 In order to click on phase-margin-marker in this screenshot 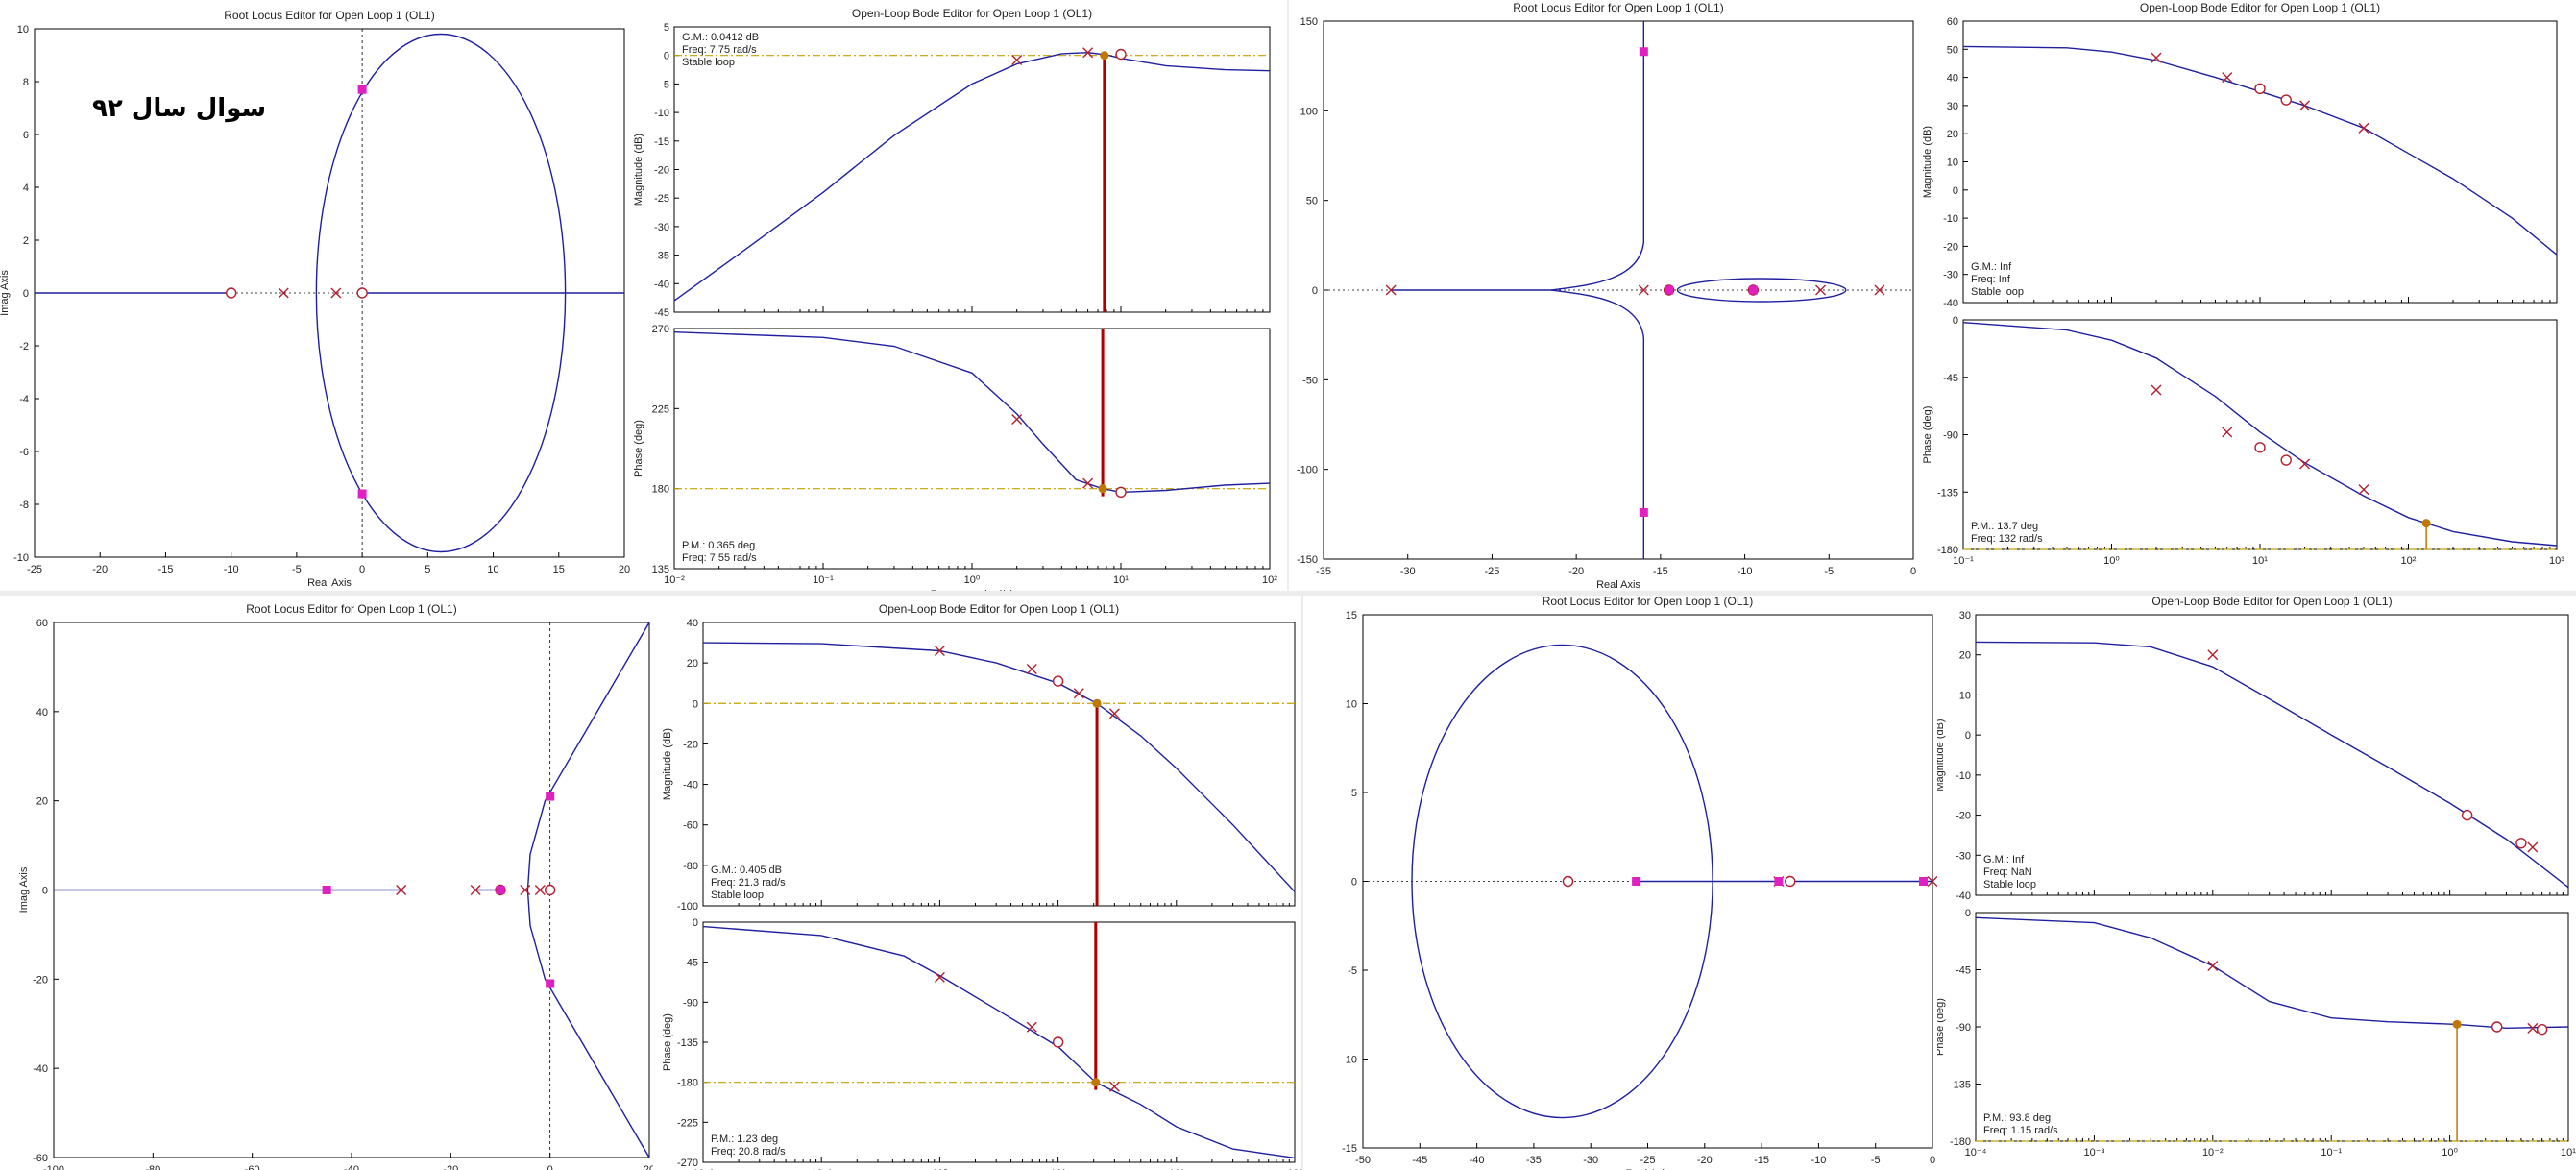, I will do `click(1102, 489)`.